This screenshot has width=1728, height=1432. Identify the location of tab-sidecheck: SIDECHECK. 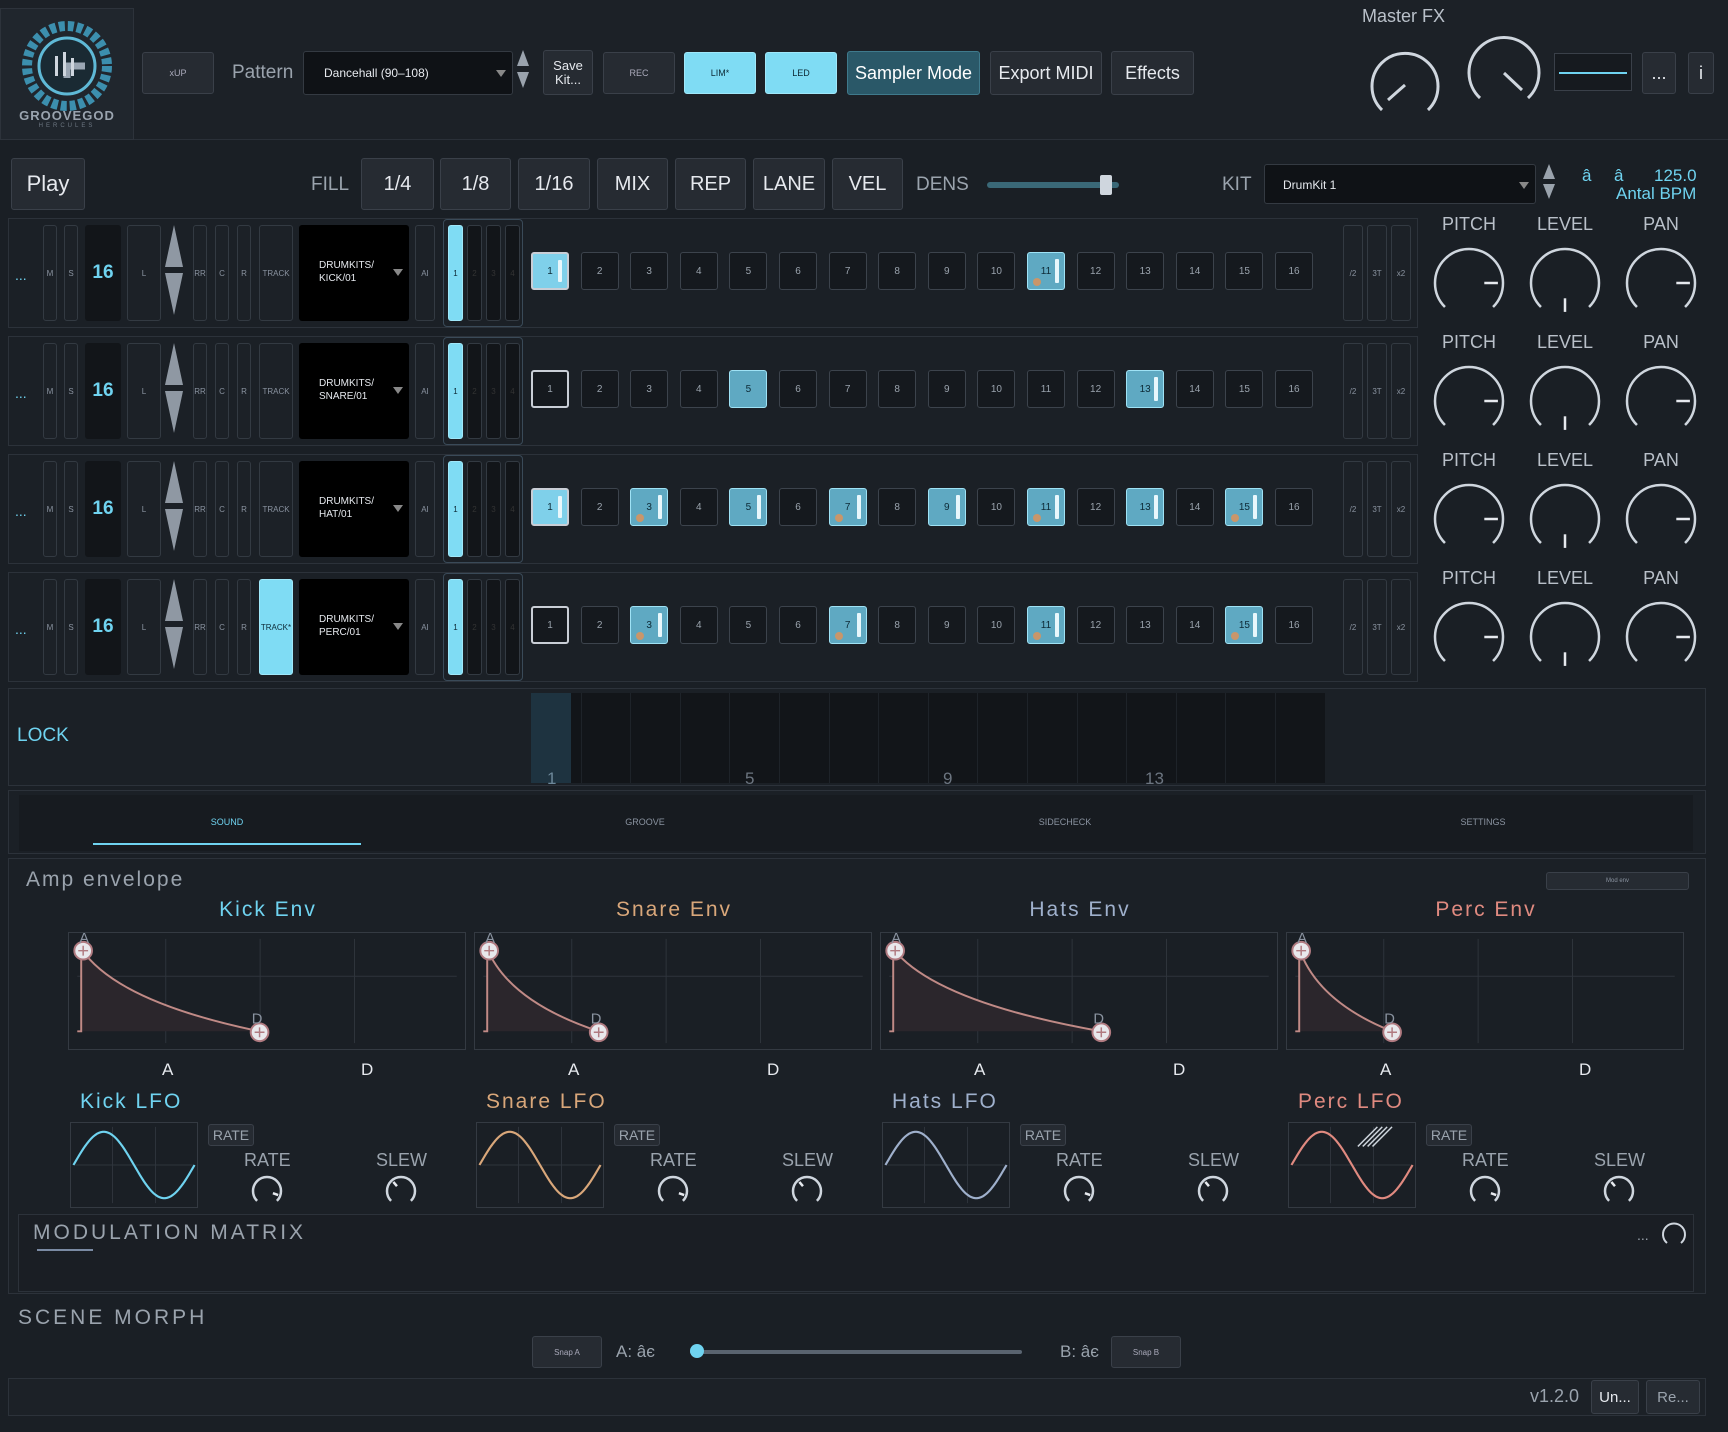
(1065, 822).